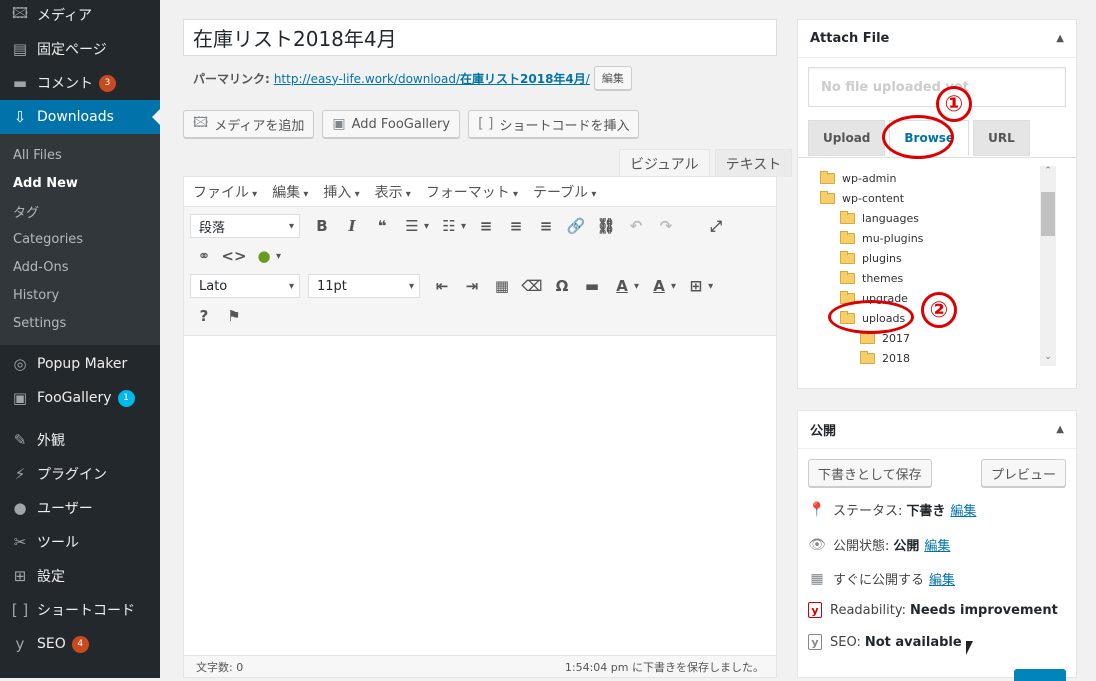  I want to click on preview-button: プレビュー, so click(1023, 473).